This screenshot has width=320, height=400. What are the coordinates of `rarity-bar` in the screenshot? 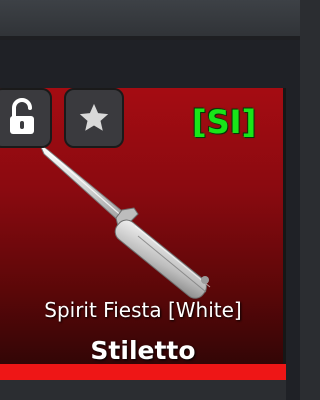 It's located at (143, 372).